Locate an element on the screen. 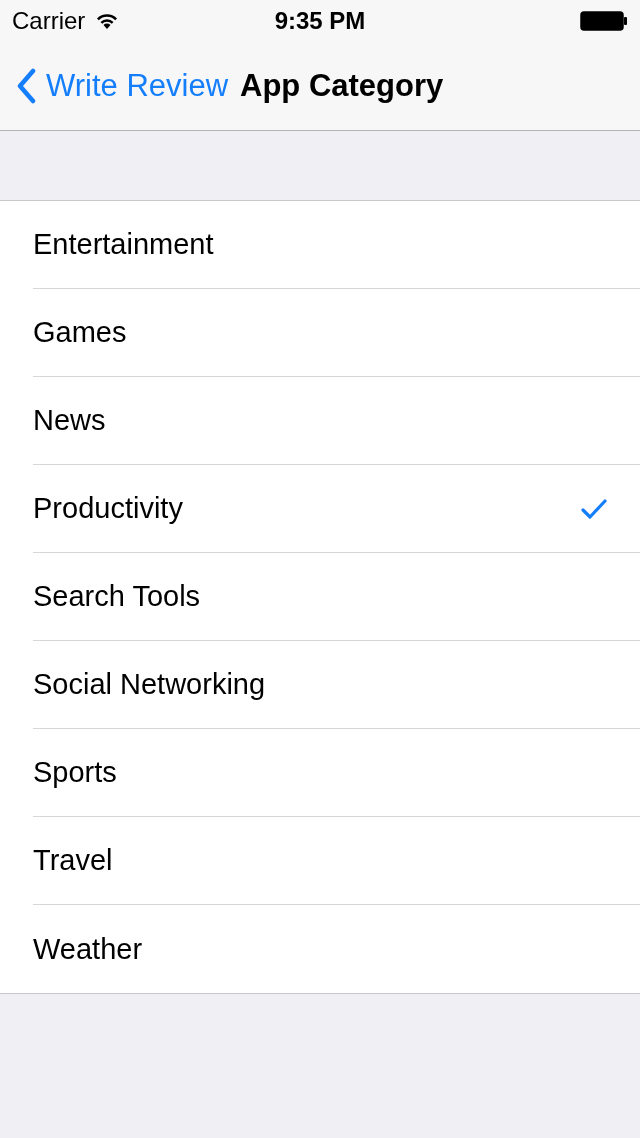  category-row: Social Networking is located at coordinates (336, 685).